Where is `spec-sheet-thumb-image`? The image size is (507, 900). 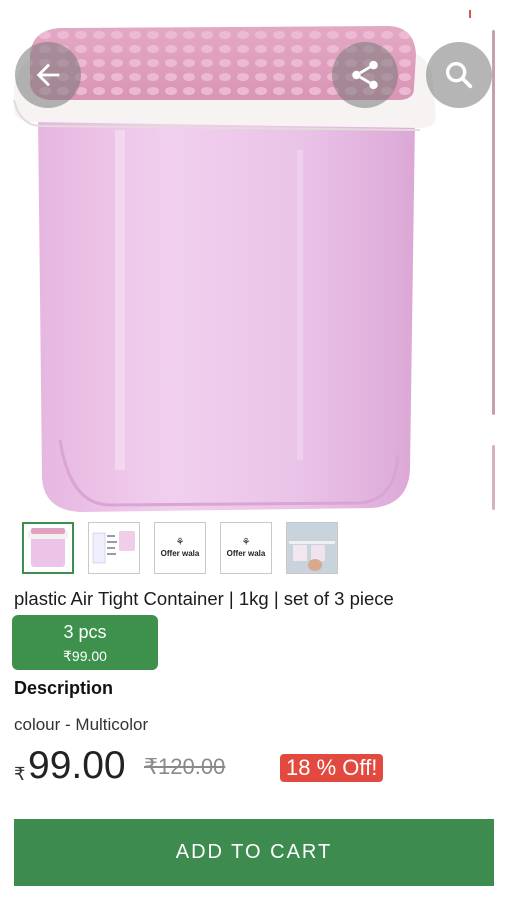
spec-sheet-thumb-image is located at coordinates (113, 547).